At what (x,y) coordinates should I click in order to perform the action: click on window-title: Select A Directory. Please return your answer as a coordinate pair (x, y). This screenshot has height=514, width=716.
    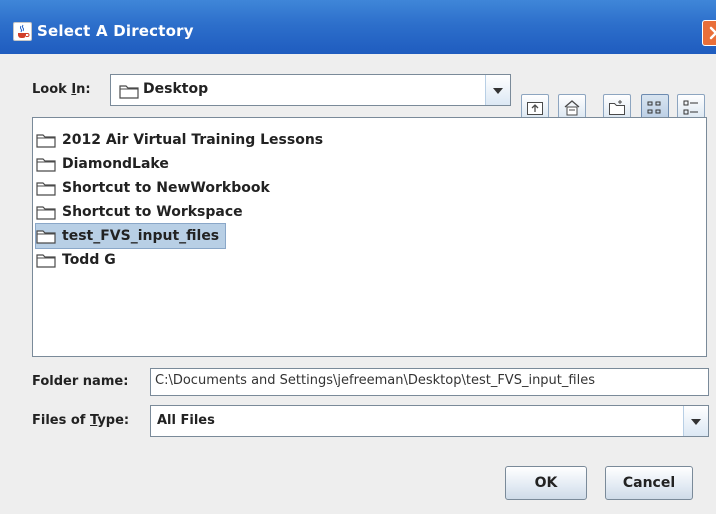
    Looking at the image, I should click on (115, 31).